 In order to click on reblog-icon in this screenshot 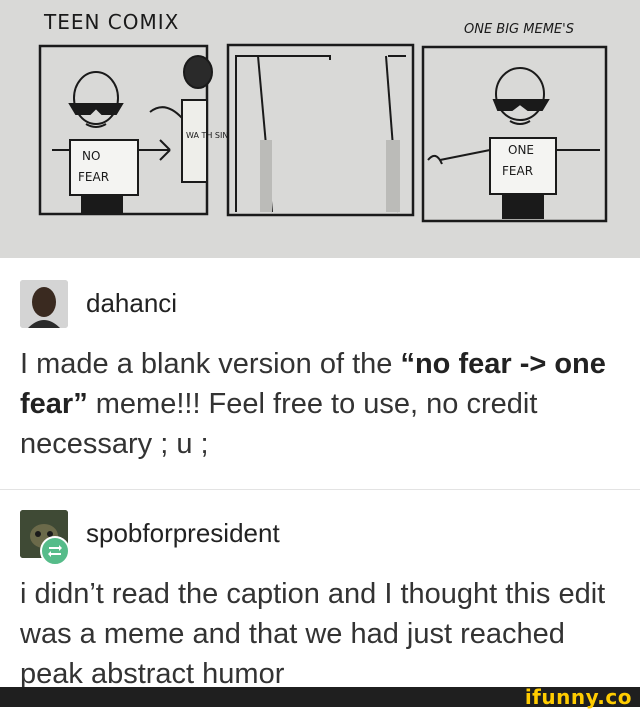, I will do `click(55, 551)`.